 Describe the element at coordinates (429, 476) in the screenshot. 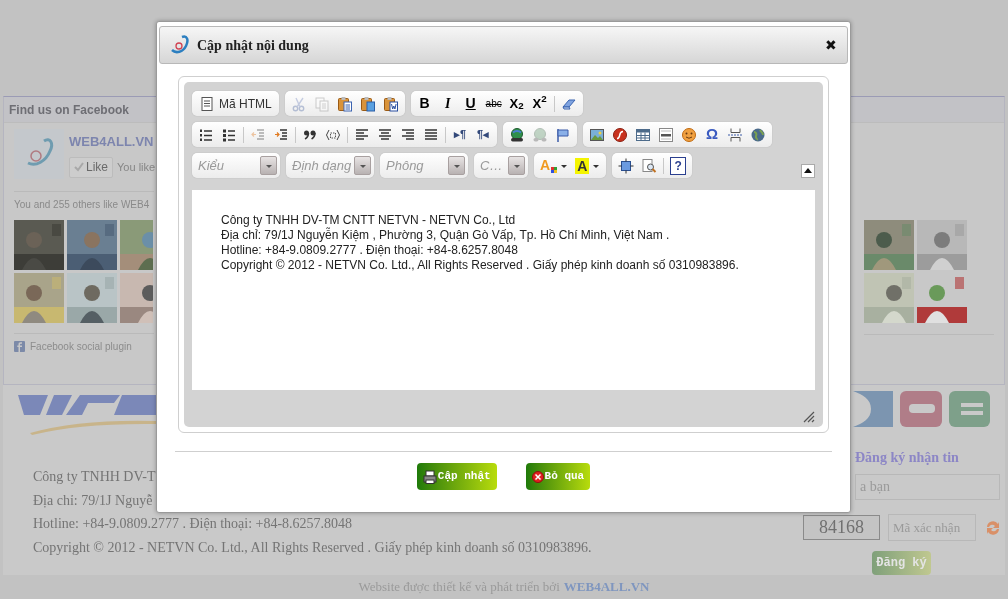

I see `printer-icon` at that location.